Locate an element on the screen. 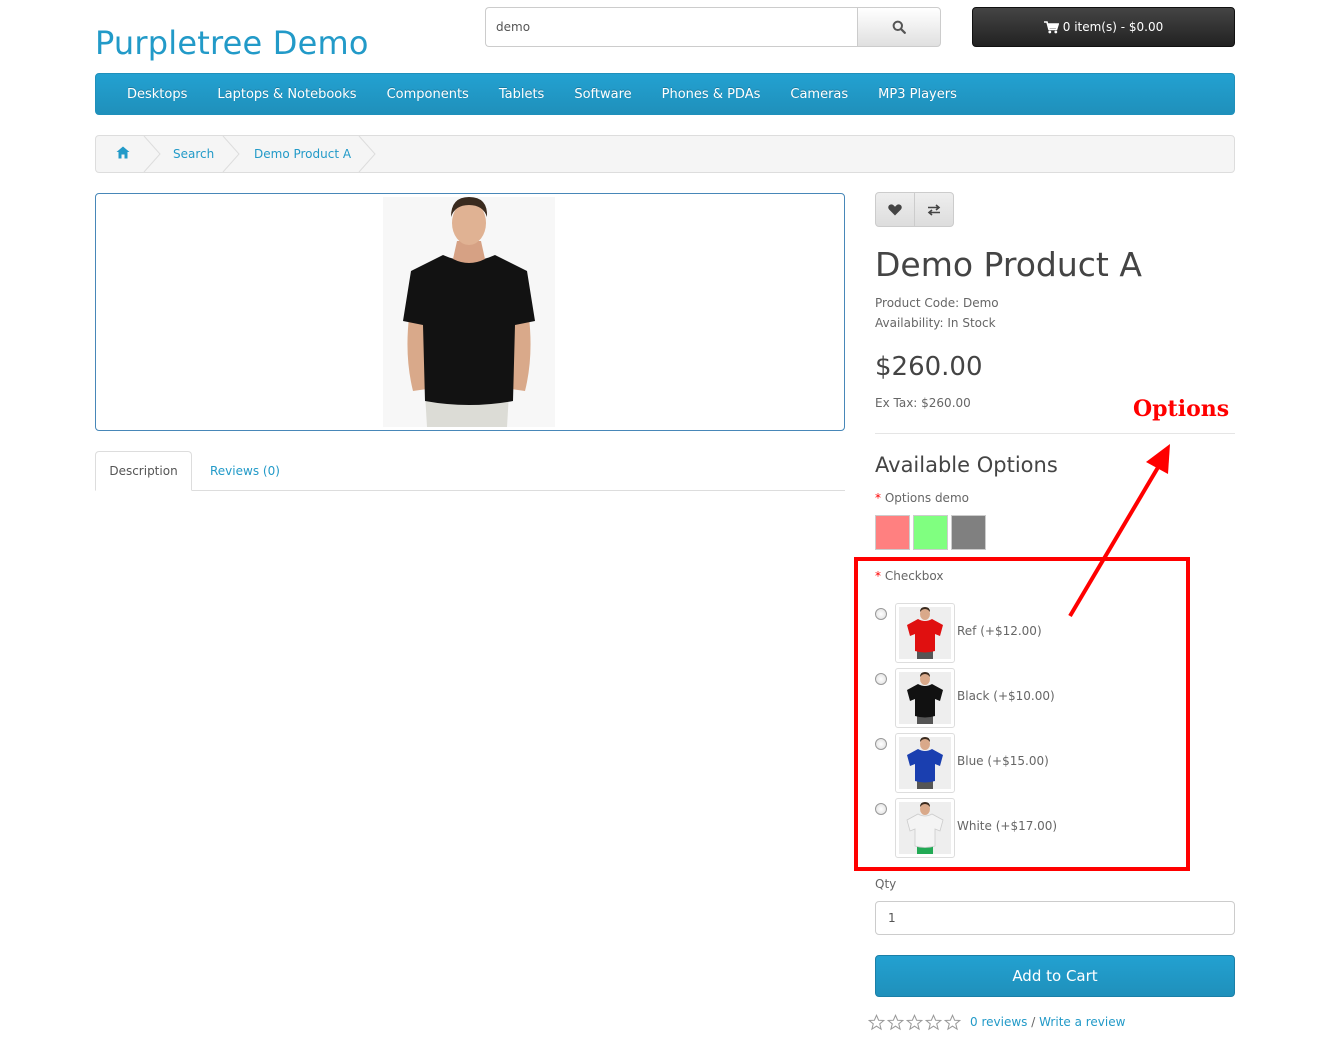 The height and width of the screenshot is (1048, 1327). product-title: Demo Product A is located at coordinates (1008, 264).